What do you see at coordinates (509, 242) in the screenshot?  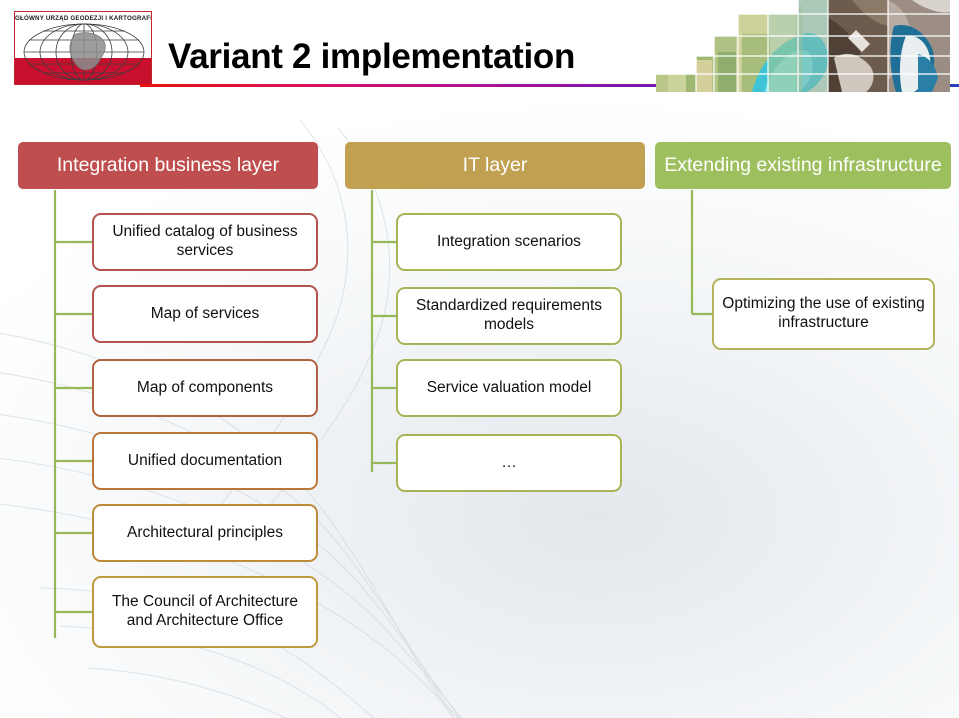 I see `node-integration-scenarios: Integration scenarios` at bounding box center [509, 242].